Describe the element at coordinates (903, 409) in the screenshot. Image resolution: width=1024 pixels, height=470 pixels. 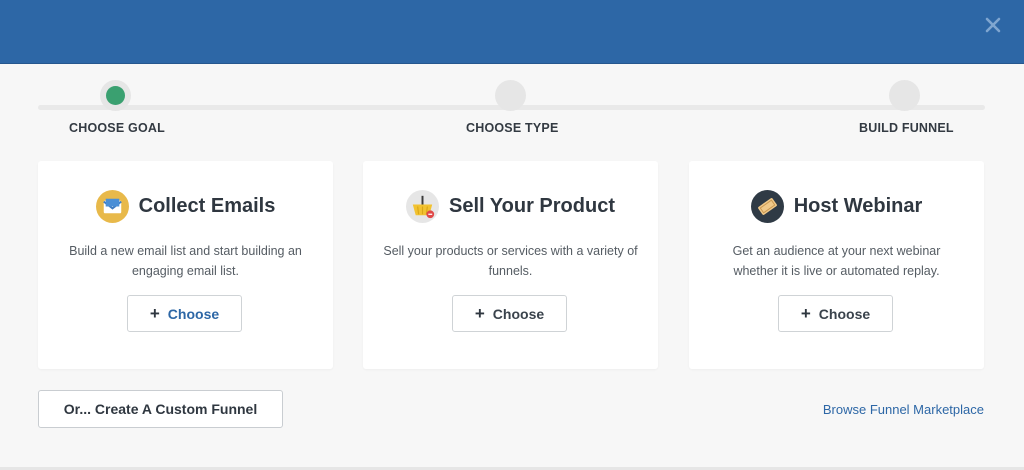
I see `browse-marketplace-link: Browse Funnel Marketplace` at that location.